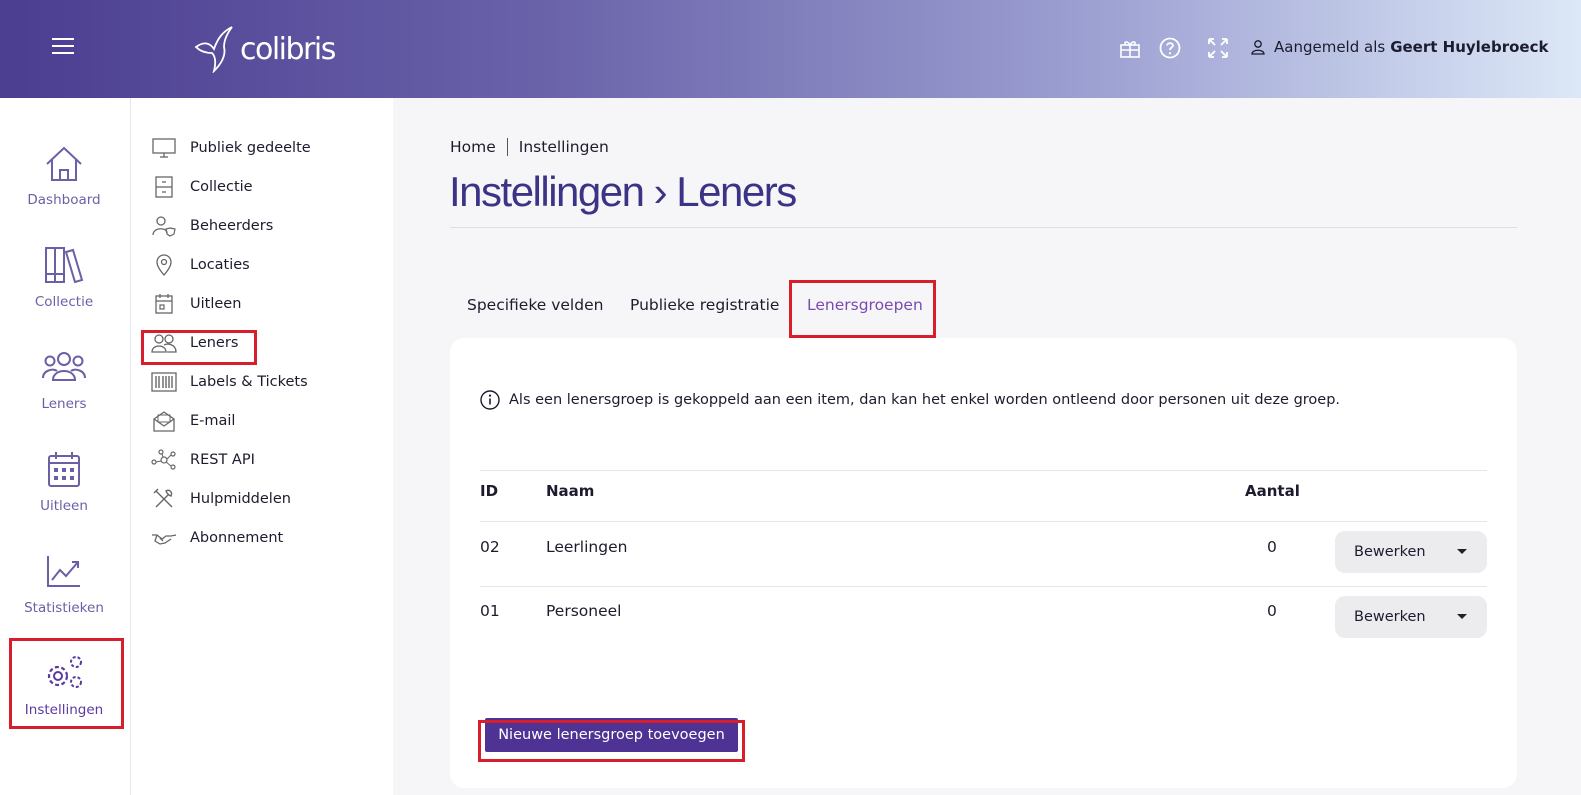 The image size is (1581, 795). Describe the element at coordinates (1469, 47) in the screenshot. I see `user-name: Geert Huylebroeck` at that location.